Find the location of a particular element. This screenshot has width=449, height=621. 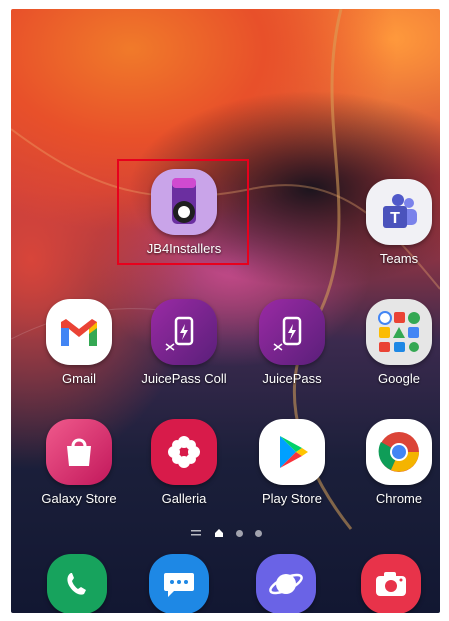

app-galaxy-store: Galaxy Store is located at coordinates (79, 462).